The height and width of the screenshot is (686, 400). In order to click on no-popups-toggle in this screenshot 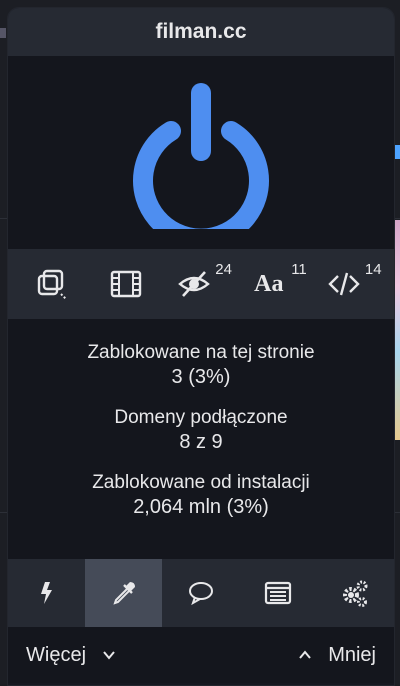, I will do `click(51, 284)`.